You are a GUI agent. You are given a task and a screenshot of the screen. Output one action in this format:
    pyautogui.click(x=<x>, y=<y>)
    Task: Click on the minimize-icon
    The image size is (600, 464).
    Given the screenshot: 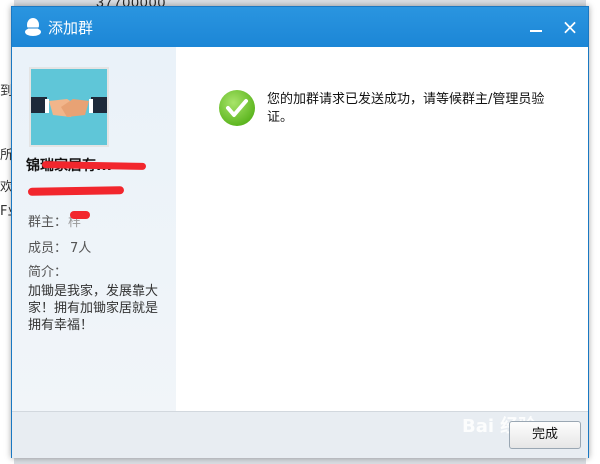 What is the action you would take?
    pyautogui.click(x=536, y=31)
    